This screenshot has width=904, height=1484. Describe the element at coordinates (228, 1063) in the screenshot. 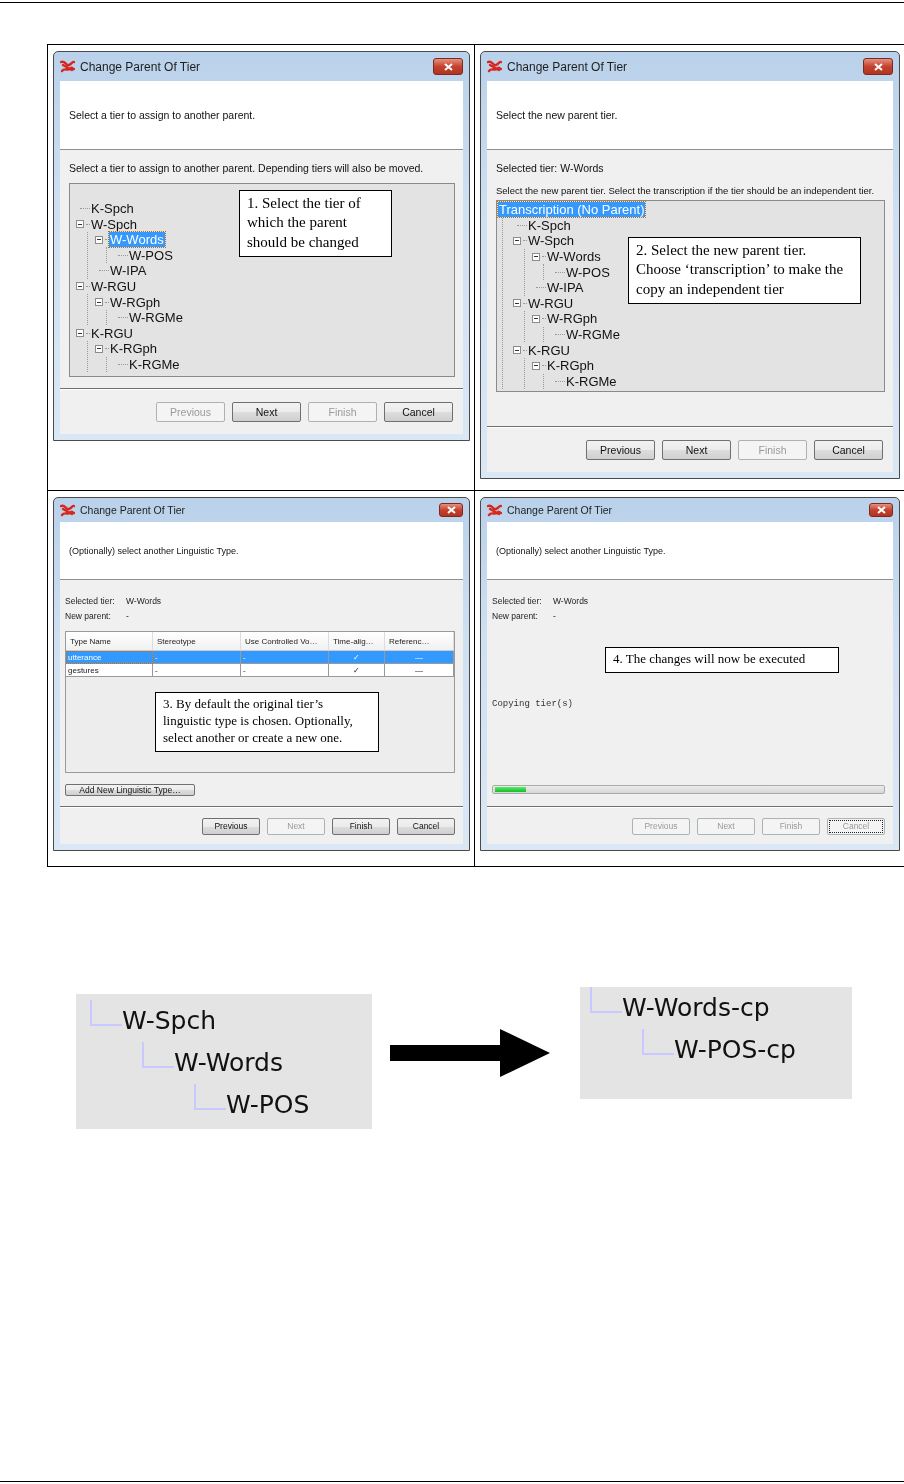

I see `tree-node-label: W-Words` at that location.